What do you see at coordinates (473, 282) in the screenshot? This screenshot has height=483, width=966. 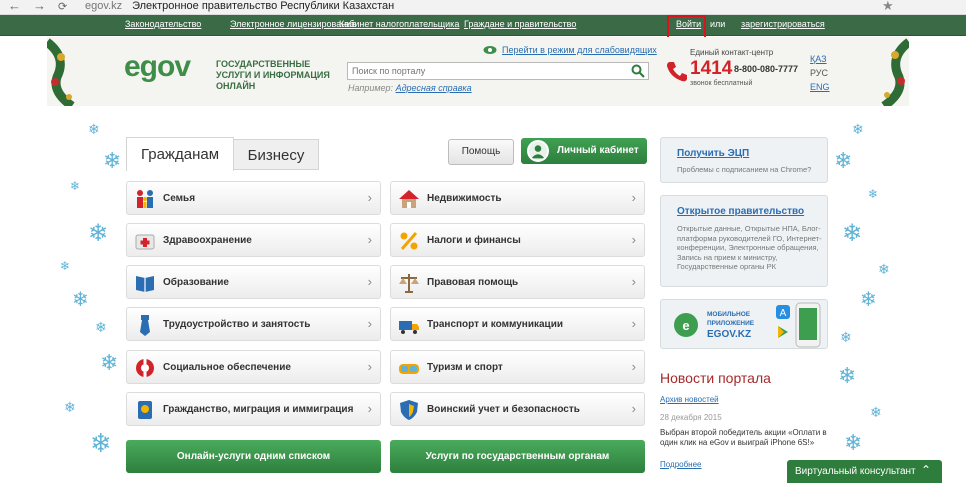 I see `category-label: Правовая помощь` at bounding box center [473, 282].